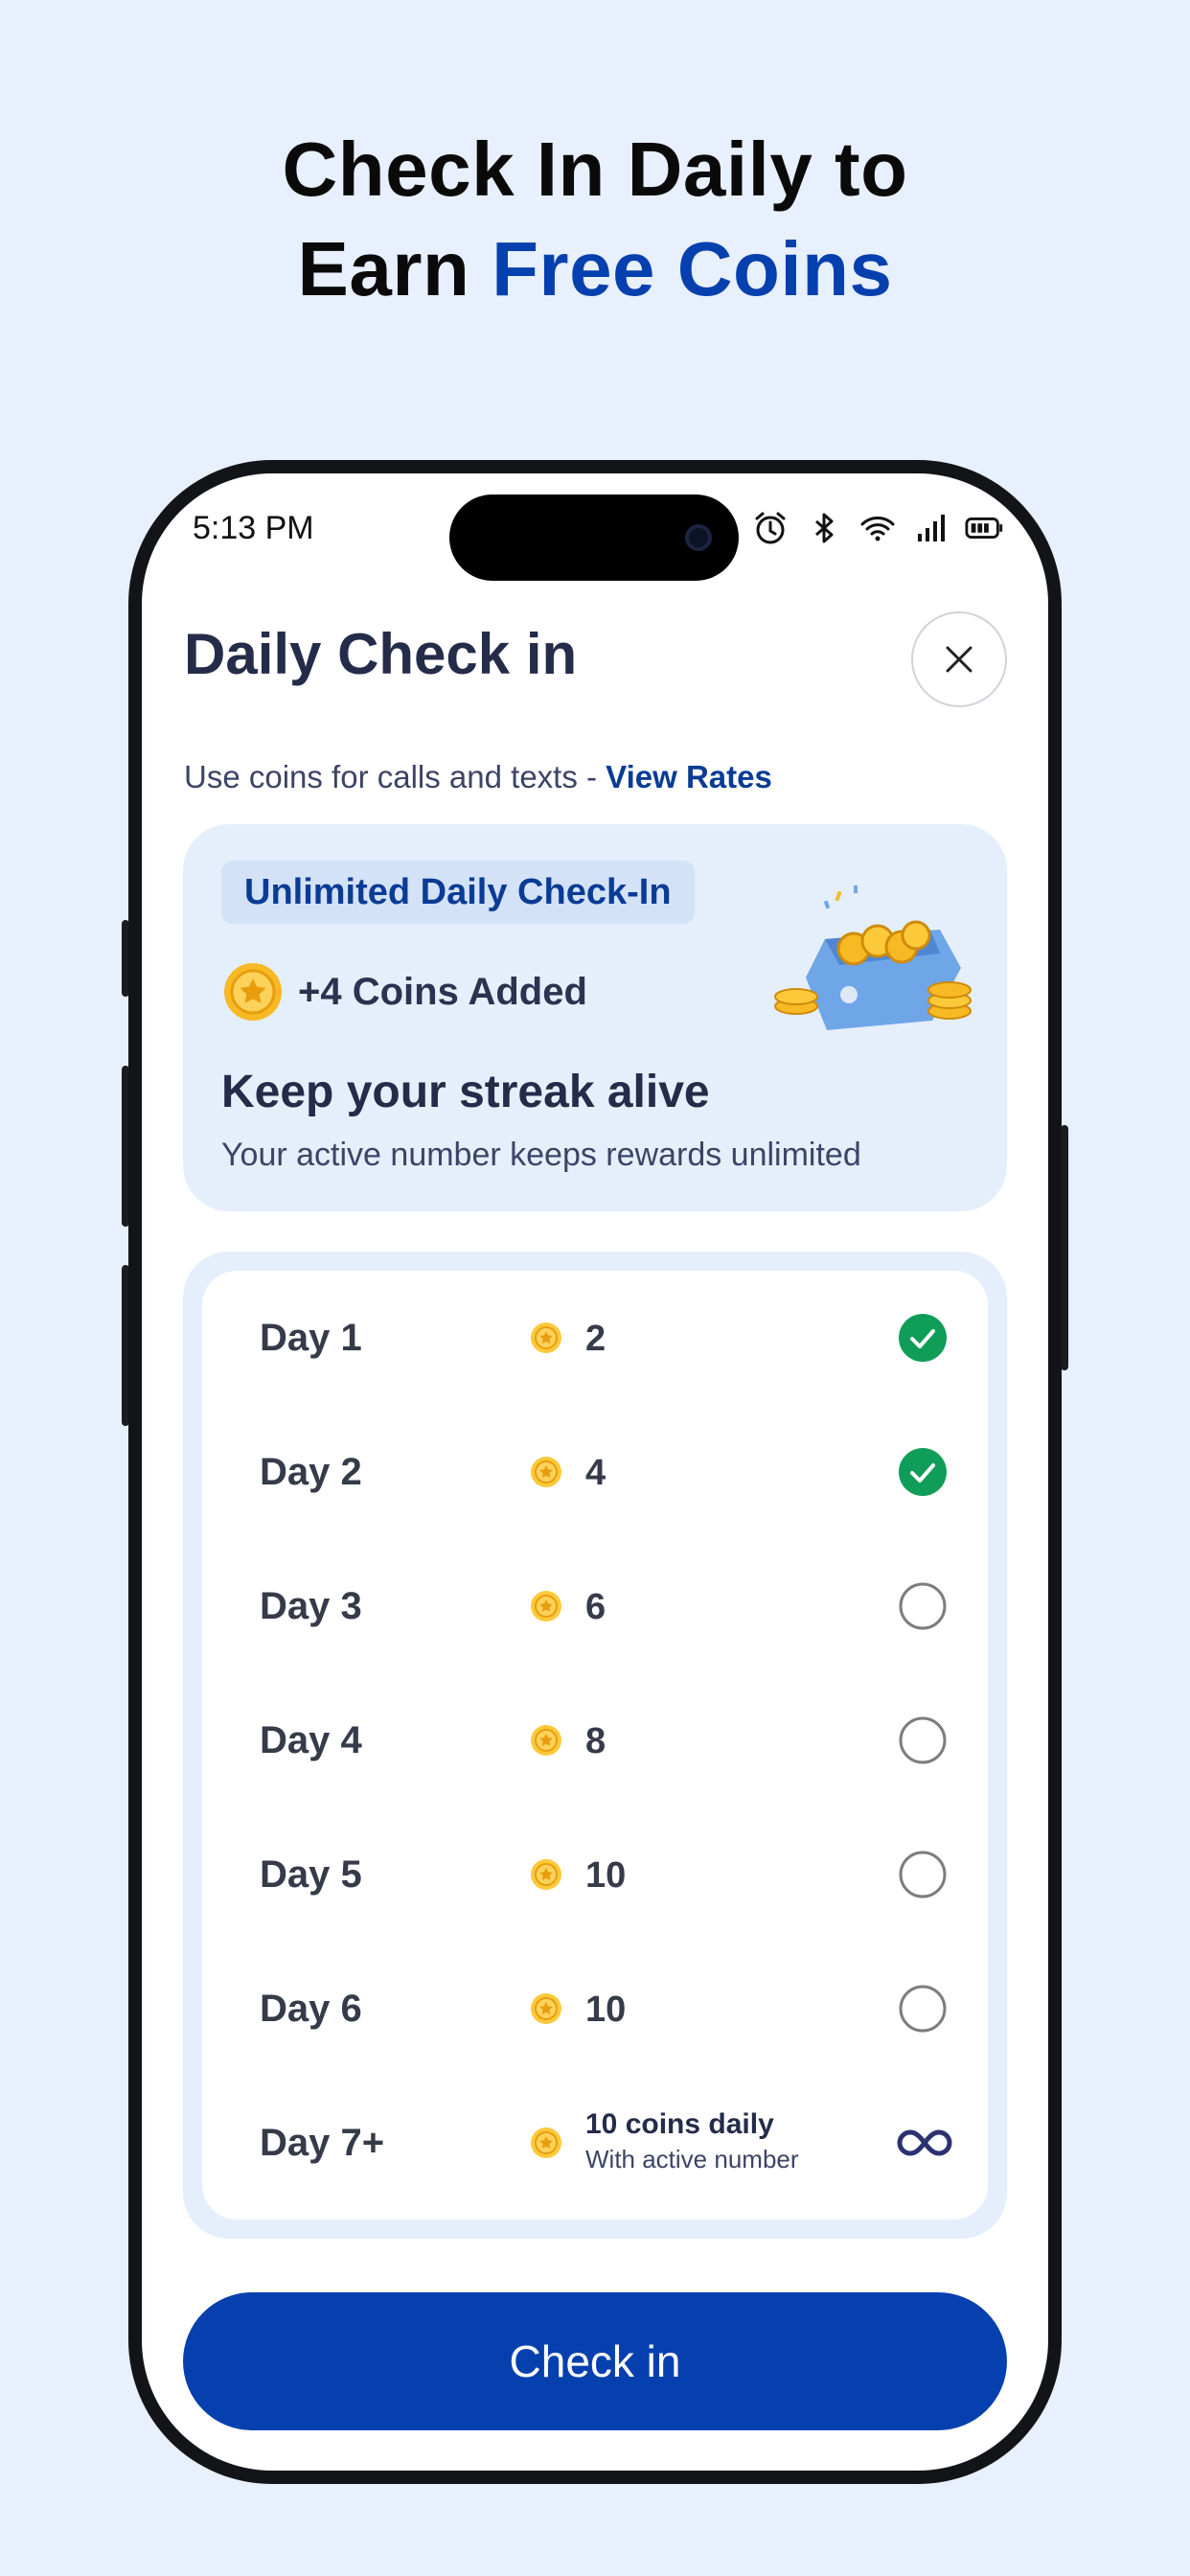  I want to click on close-icon, so click(960, 659).